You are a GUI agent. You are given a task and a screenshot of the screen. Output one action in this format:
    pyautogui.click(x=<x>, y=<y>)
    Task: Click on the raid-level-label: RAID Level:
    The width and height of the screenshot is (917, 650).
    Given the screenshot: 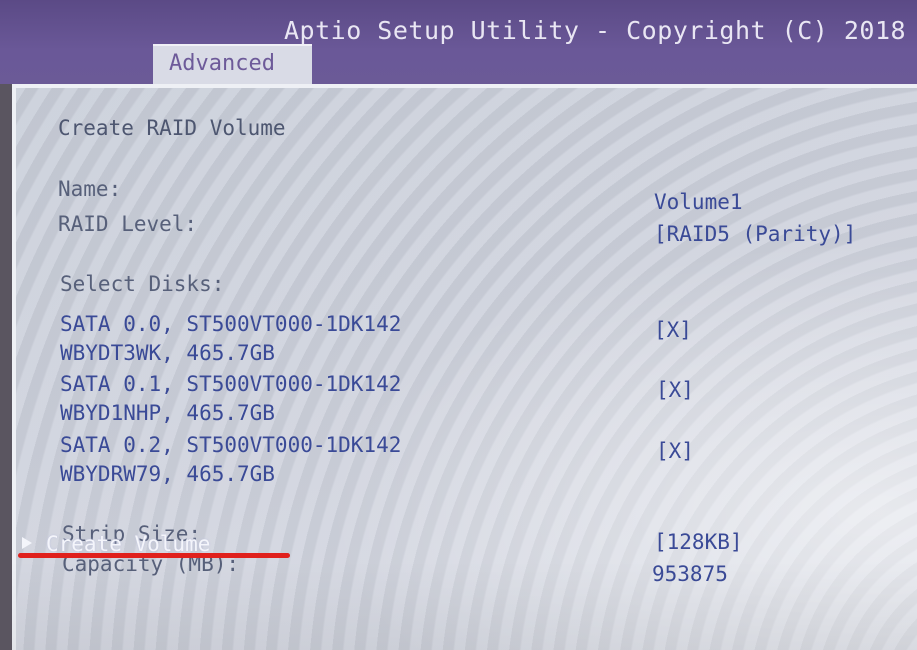 What is the action you would take?
    pyautogui.click(x=128, y=224)
    